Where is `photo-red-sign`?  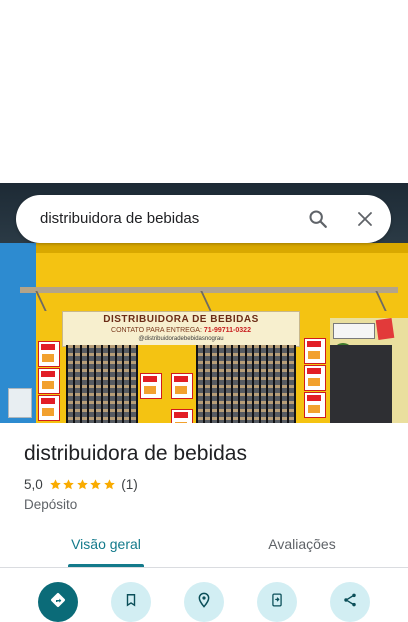
photo-red-sign is located at coordinates (385, 329).